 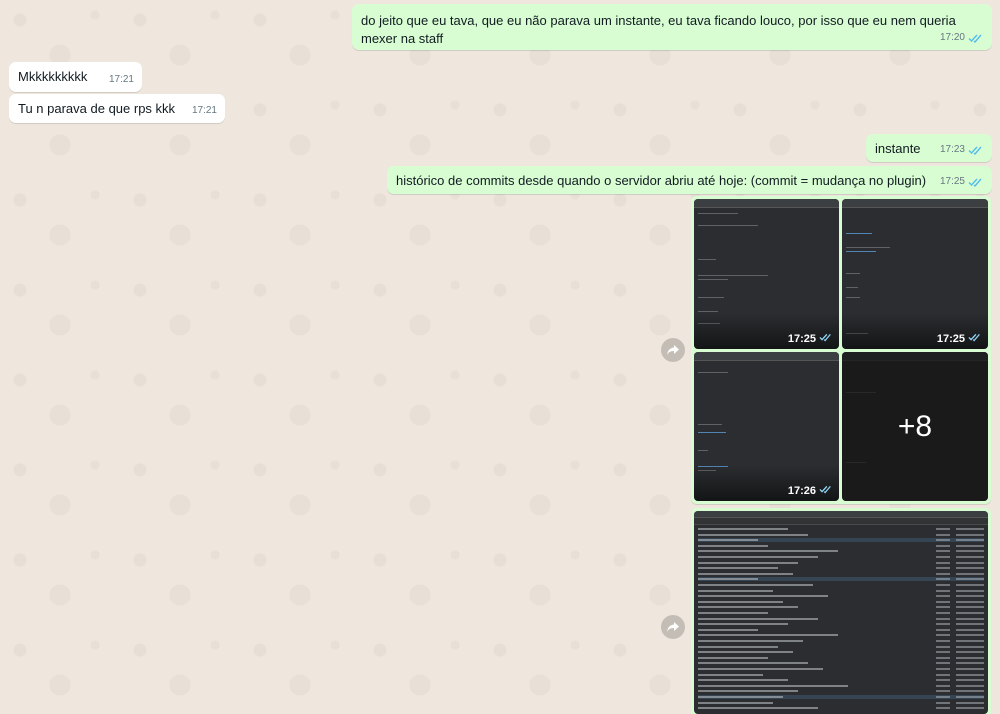 I want to click on image-thumbnail-more: +8, so click(x=915, y=426).